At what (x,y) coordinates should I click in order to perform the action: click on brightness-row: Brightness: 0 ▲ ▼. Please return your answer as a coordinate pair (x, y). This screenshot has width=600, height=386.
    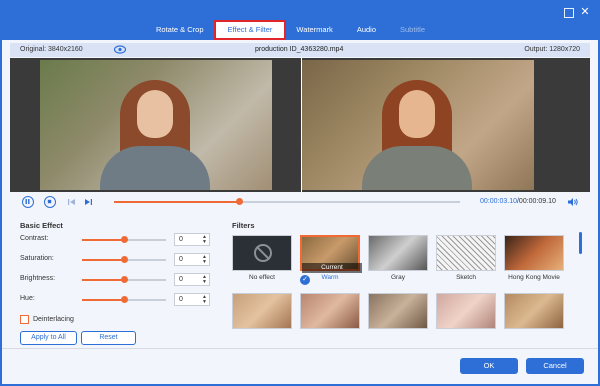
    Looking at the image, I should click on (120, 280).